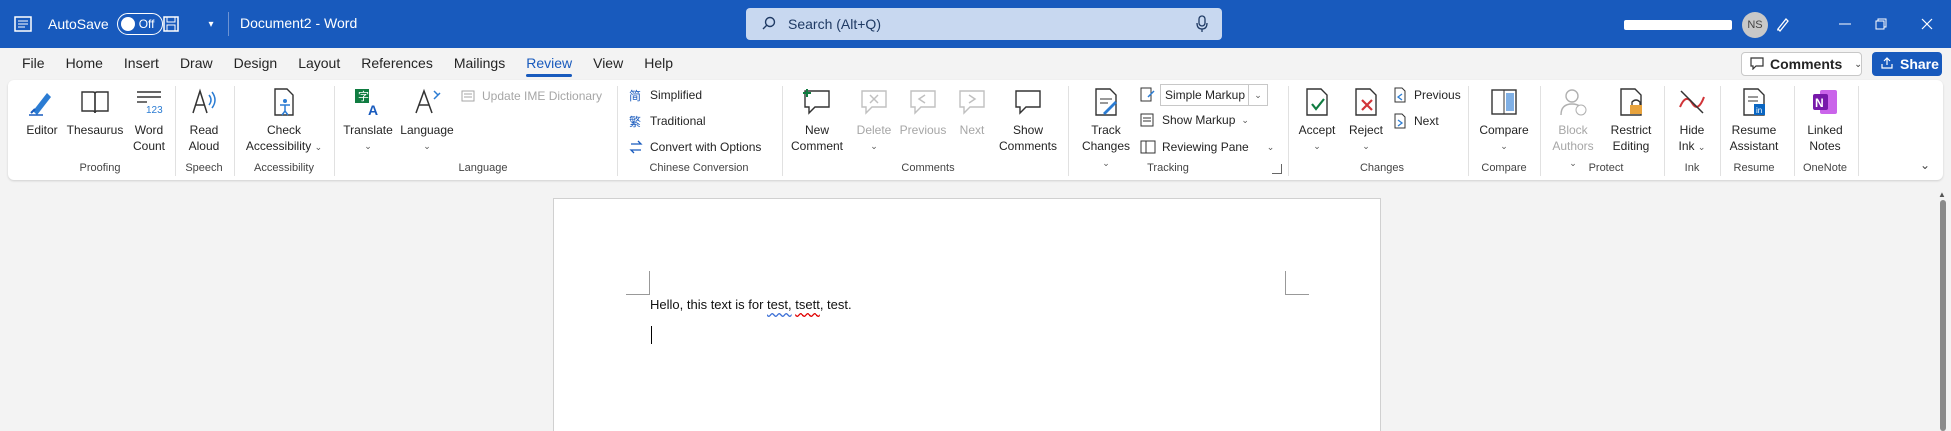  Describe the element at coordinates (1825, 120) in the screenshot. I see `linked-notes-button: N Linked Notes` at that location.